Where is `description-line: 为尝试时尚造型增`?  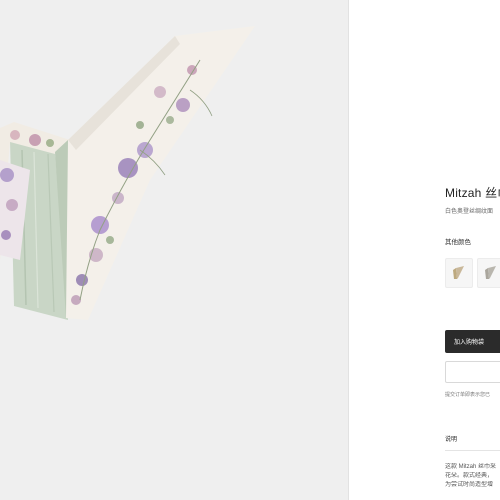
description-line: 为尝试时尚造型增 is located at coordinates (469, 485).